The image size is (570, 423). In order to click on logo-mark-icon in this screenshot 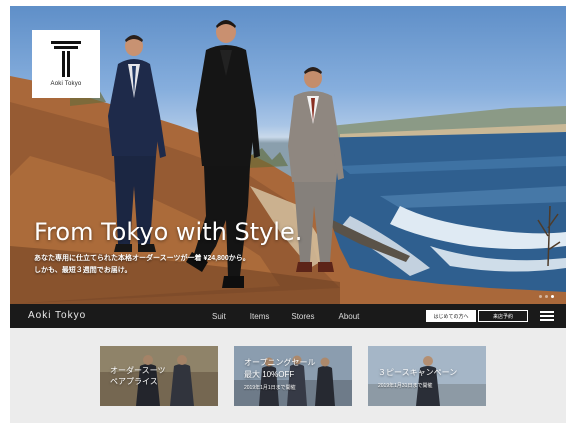, I will do `click(66, 59)`.